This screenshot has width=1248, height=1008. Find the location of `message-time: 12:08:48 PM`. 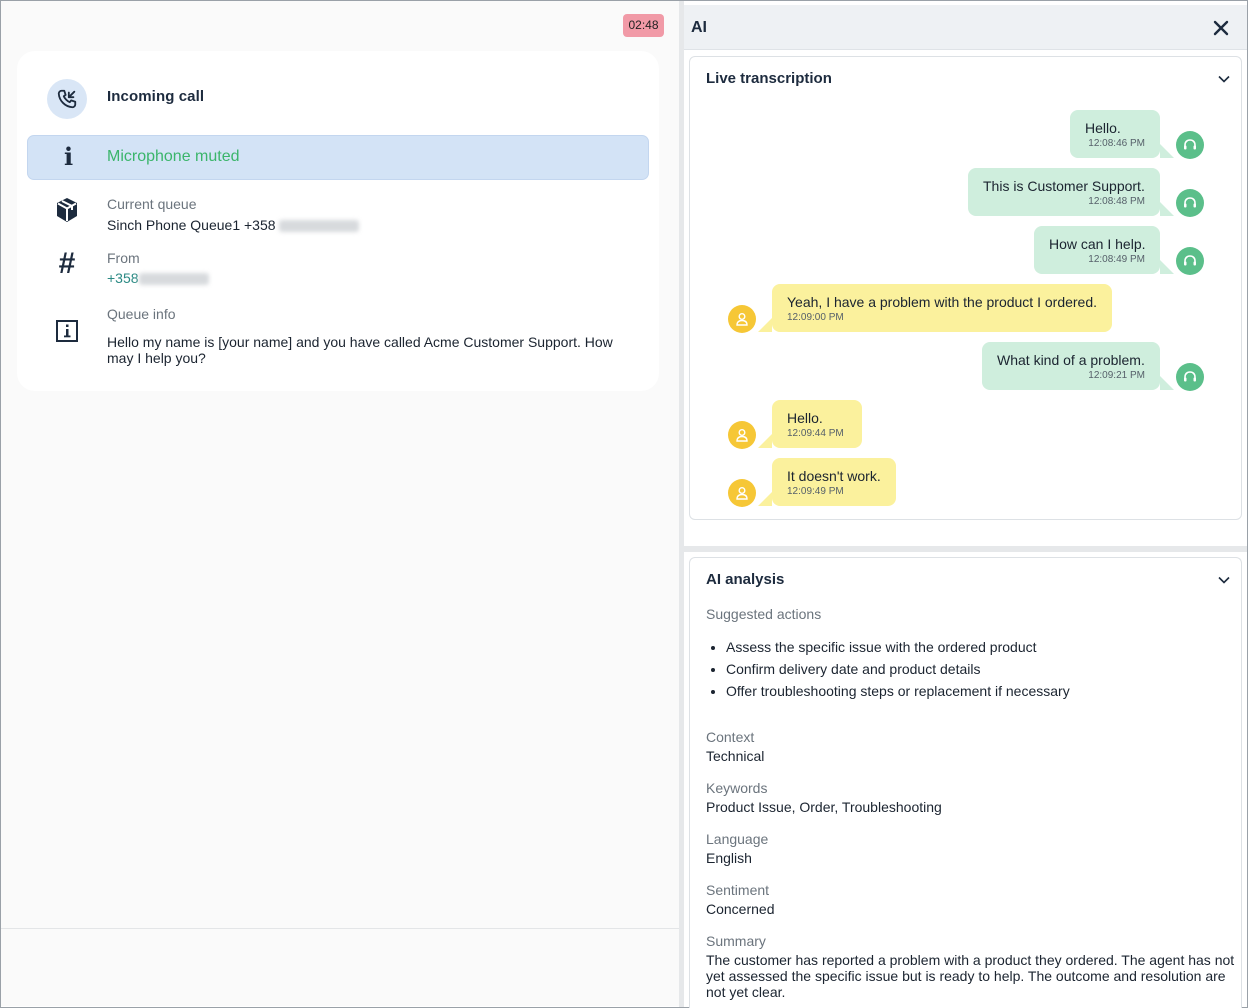

message-time: 12:08:48 PM is located at coordinates (1116, 201).